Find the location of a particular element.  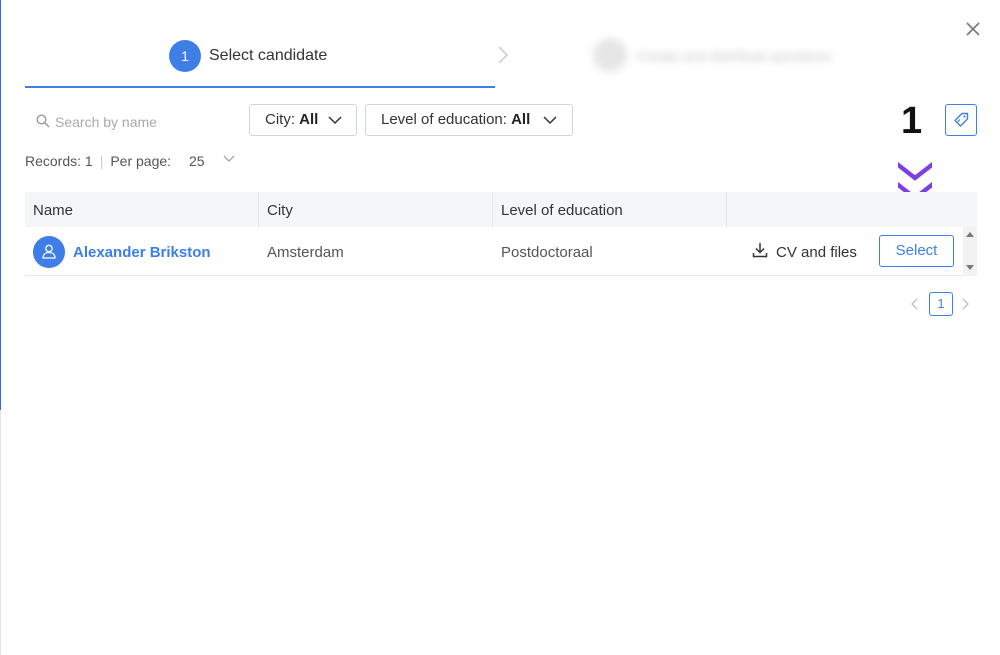

download-icon is located at coordinates (760, 250).